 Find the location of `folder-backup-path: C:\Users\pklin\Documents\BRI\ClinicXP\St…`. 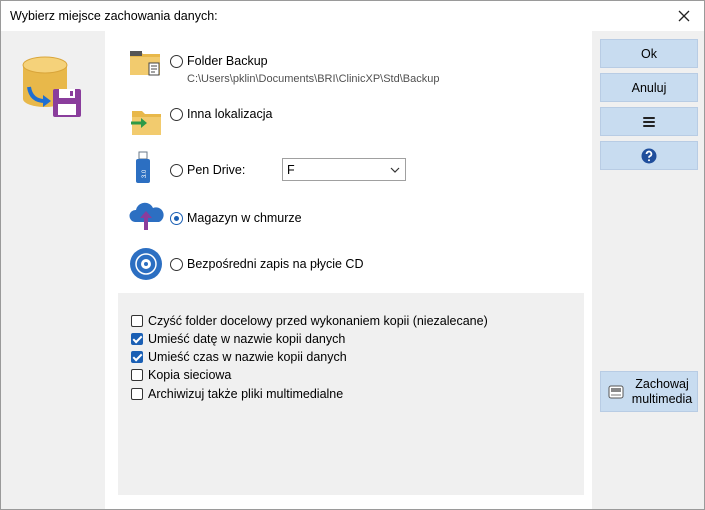

folder-backup-path: C:\Users\pklin\Documents\BRI\ClinicXP\St… is located at coordinates (313, 79).